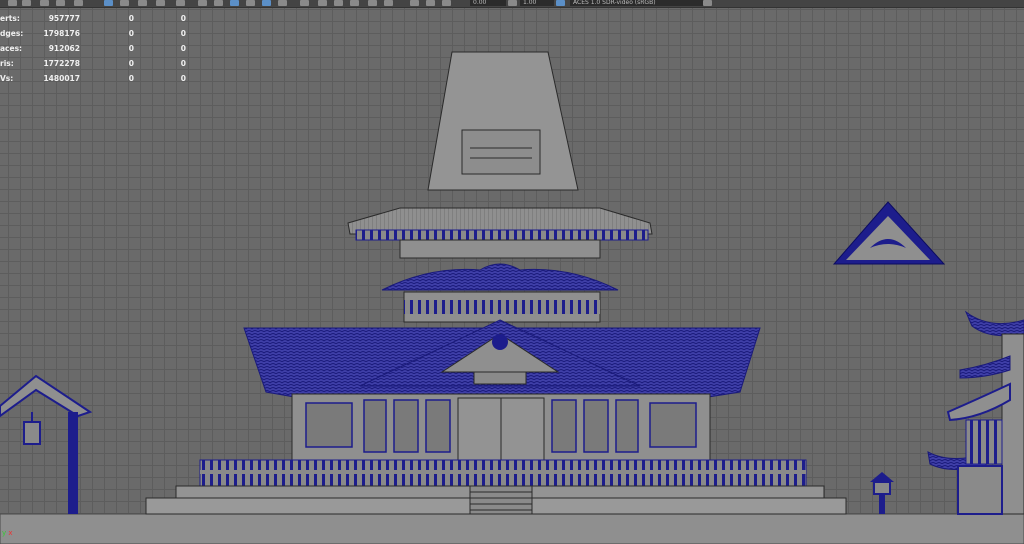 This screenshot has height=544, width=1024. Describe the element at coordinates (560, 3) in the screenshot. I see `color-management-icon` at that location.